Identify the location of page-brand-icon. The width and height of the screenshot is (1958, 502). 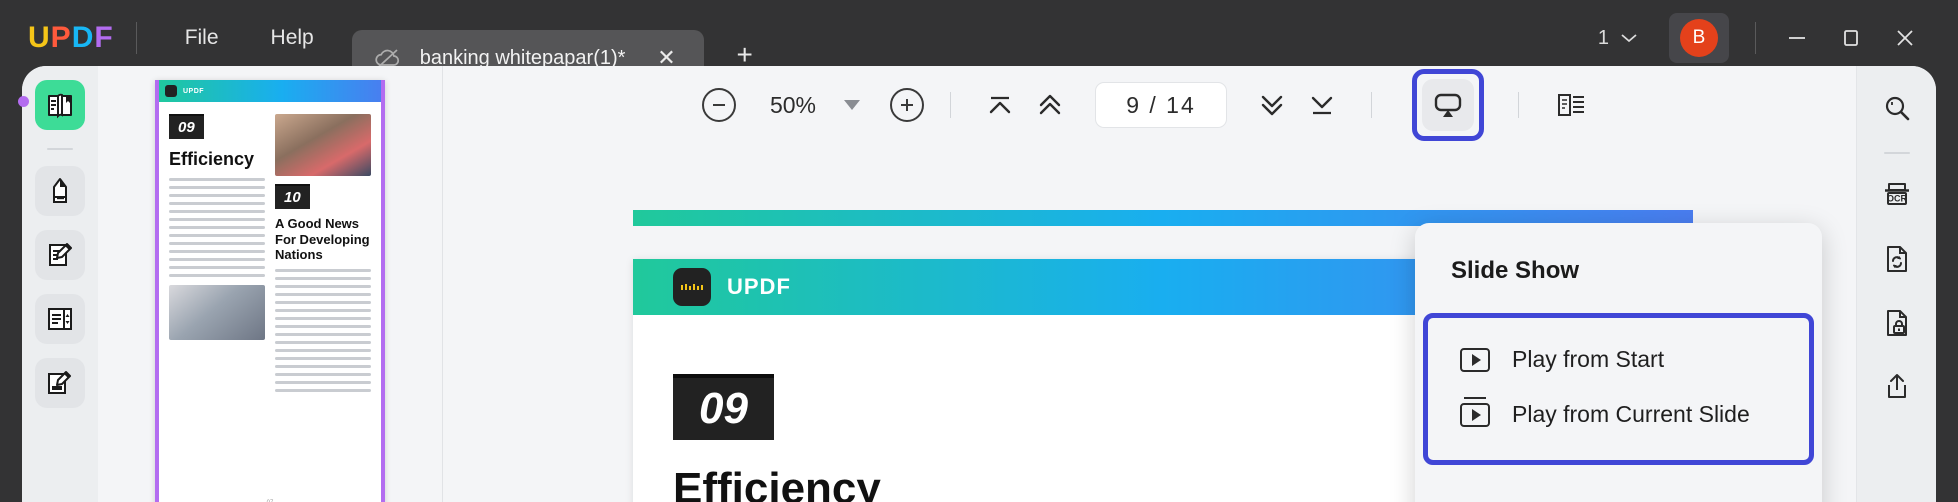
(692, 287).